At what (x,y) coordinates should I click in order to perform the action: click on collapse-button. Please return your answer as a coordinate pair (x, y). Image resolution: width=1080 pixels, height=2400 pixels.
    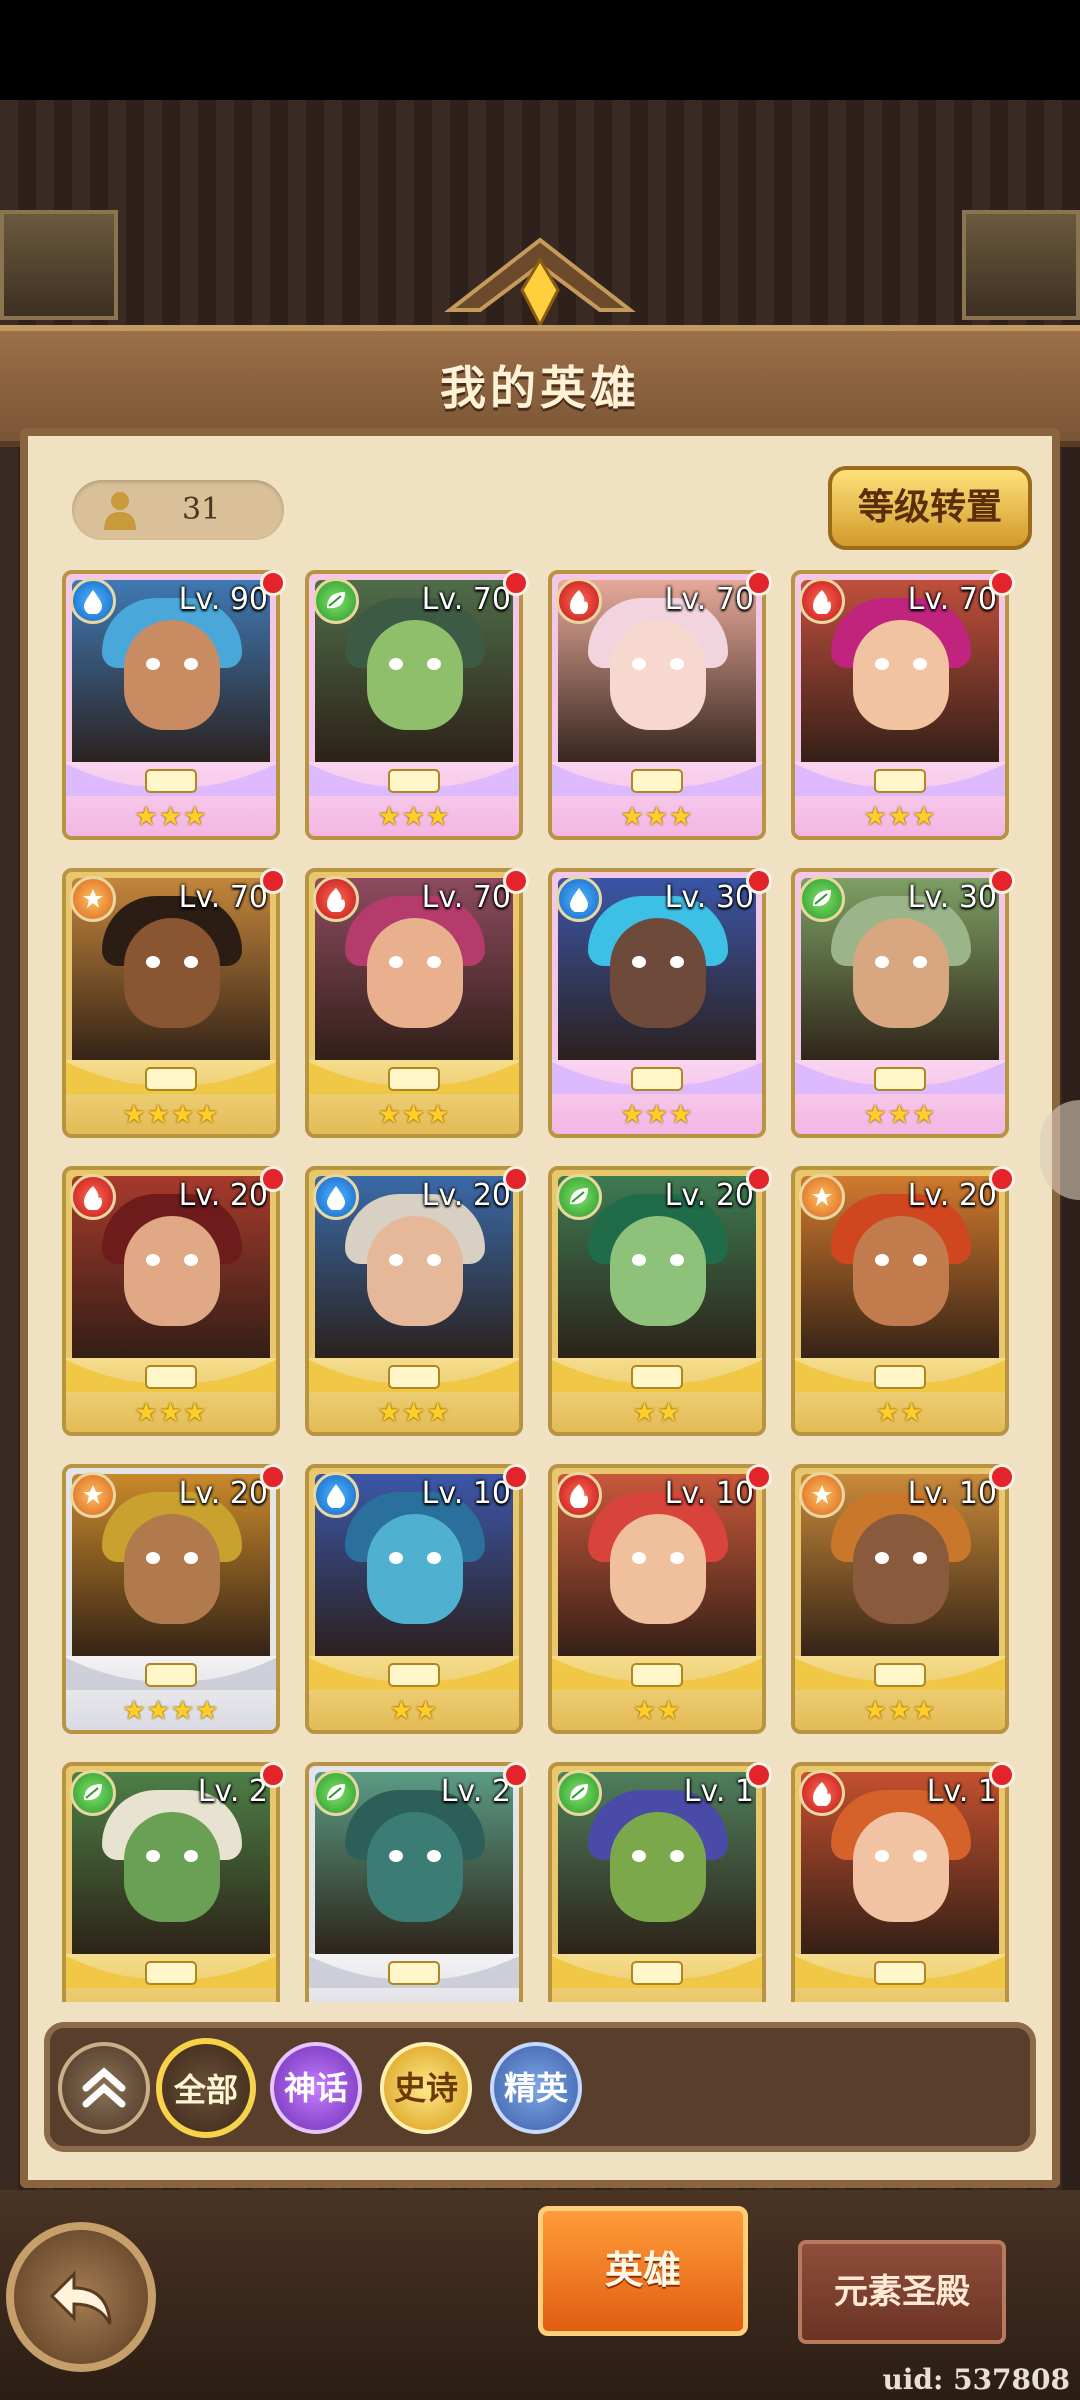
    Looking at the image, I should click on (104, 2088).